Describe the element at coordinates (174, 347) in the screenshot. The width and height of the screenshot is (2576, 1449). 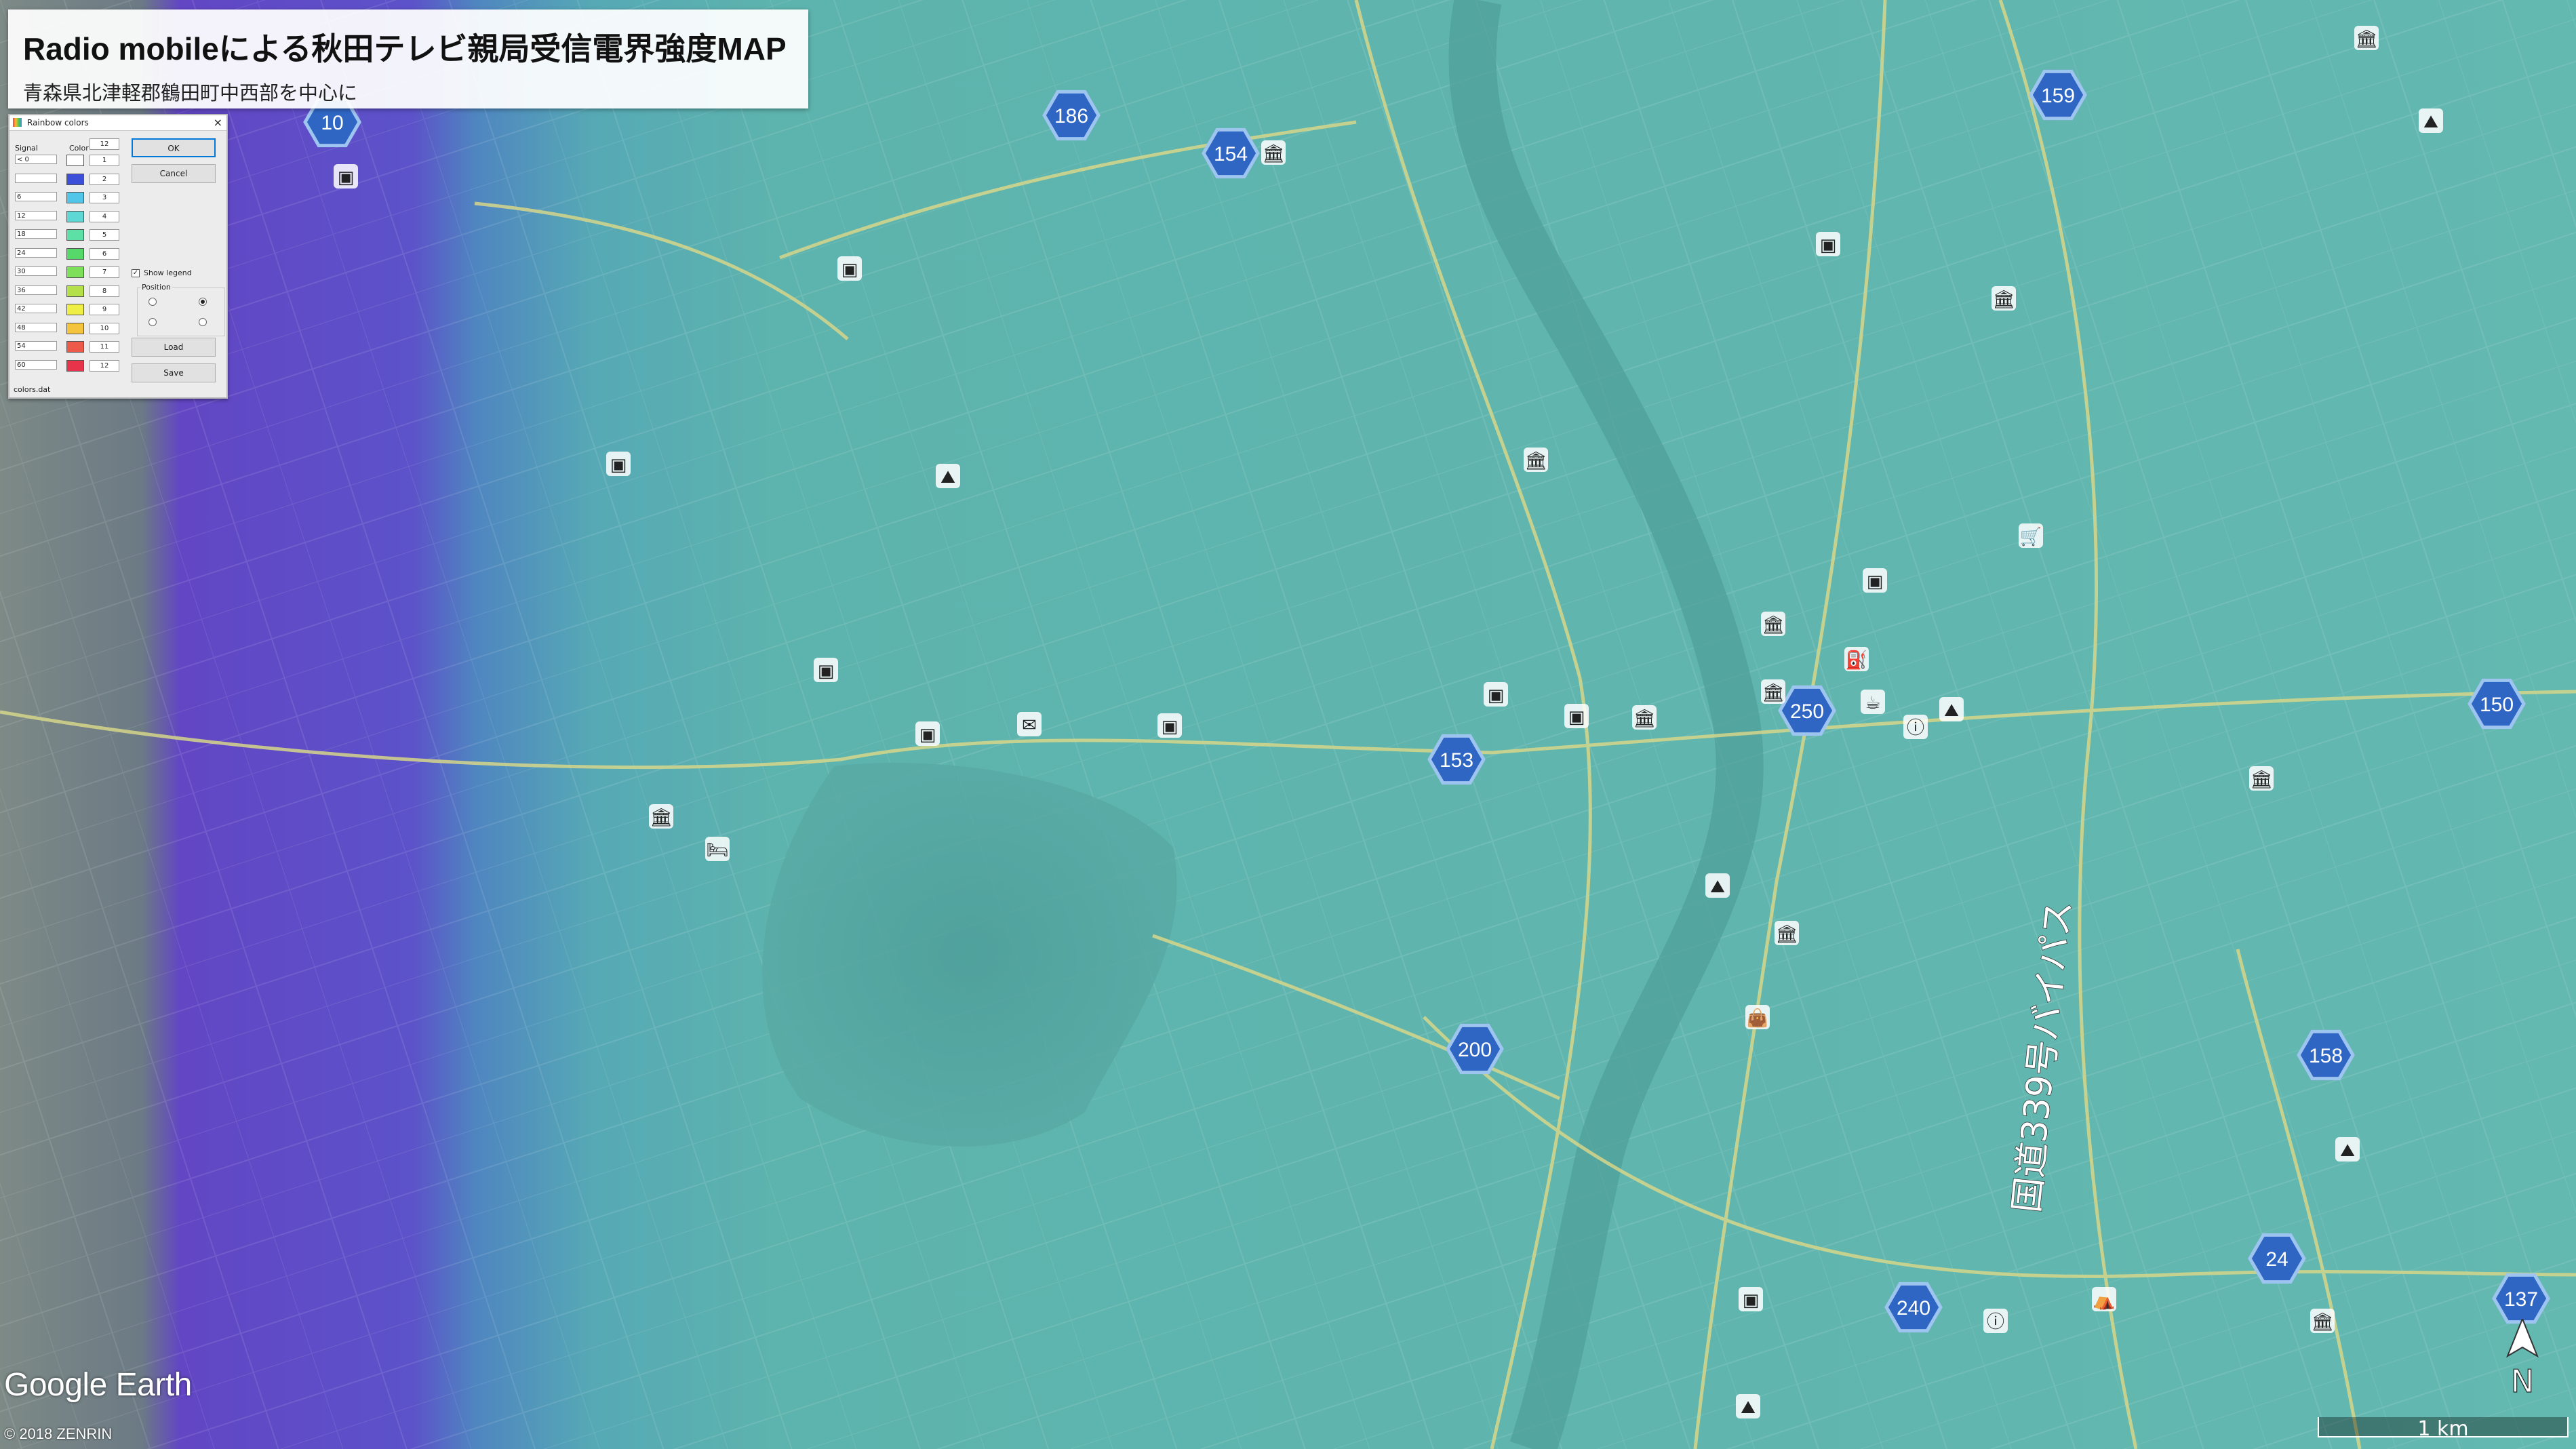
I see `load-button: Load` at that location.